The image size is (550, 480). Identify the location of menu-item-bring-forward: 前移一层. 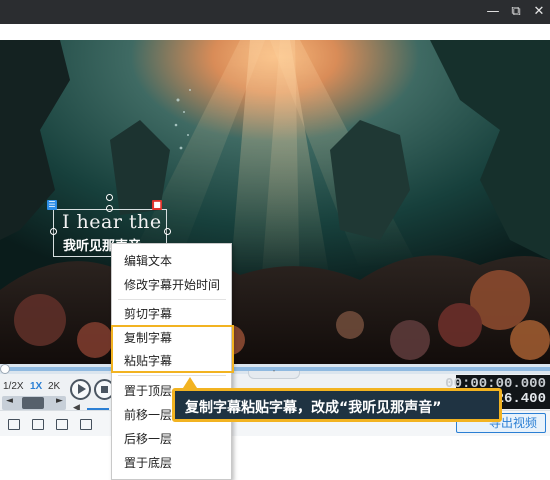
(148, 415).